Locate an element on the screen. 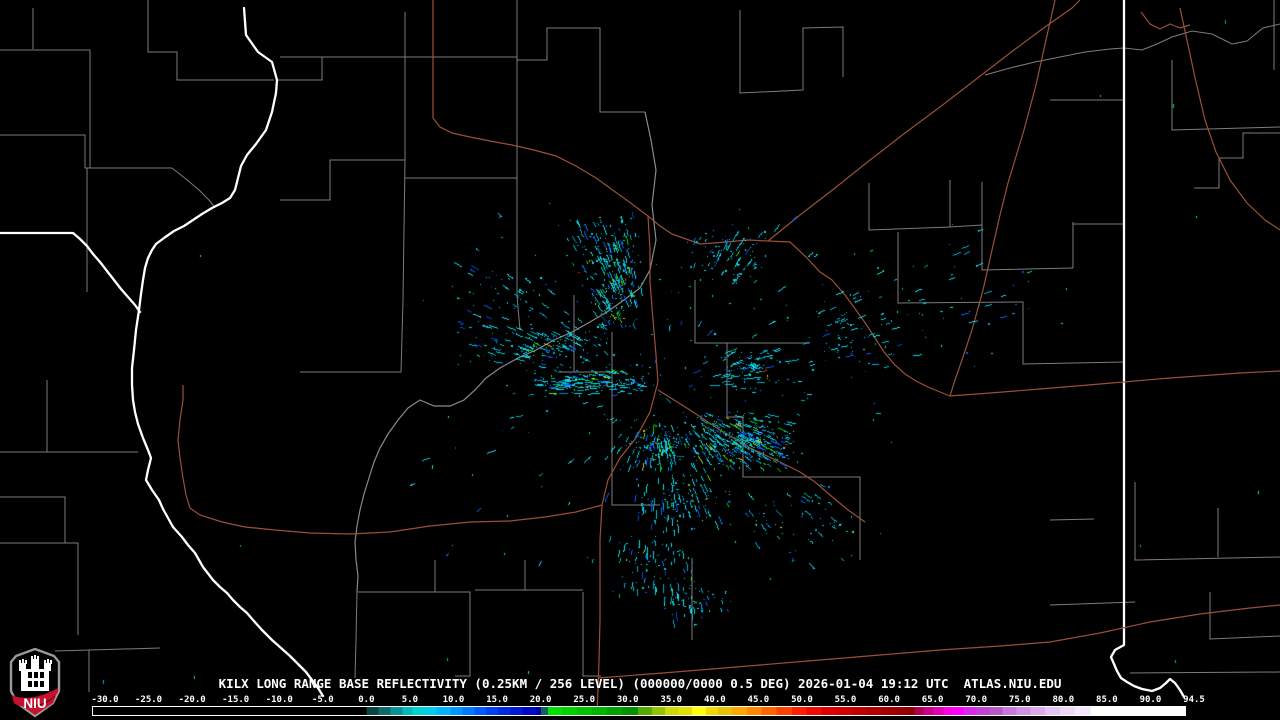  scale-tick-label: -10.0 is located at coordinates (279, 700).